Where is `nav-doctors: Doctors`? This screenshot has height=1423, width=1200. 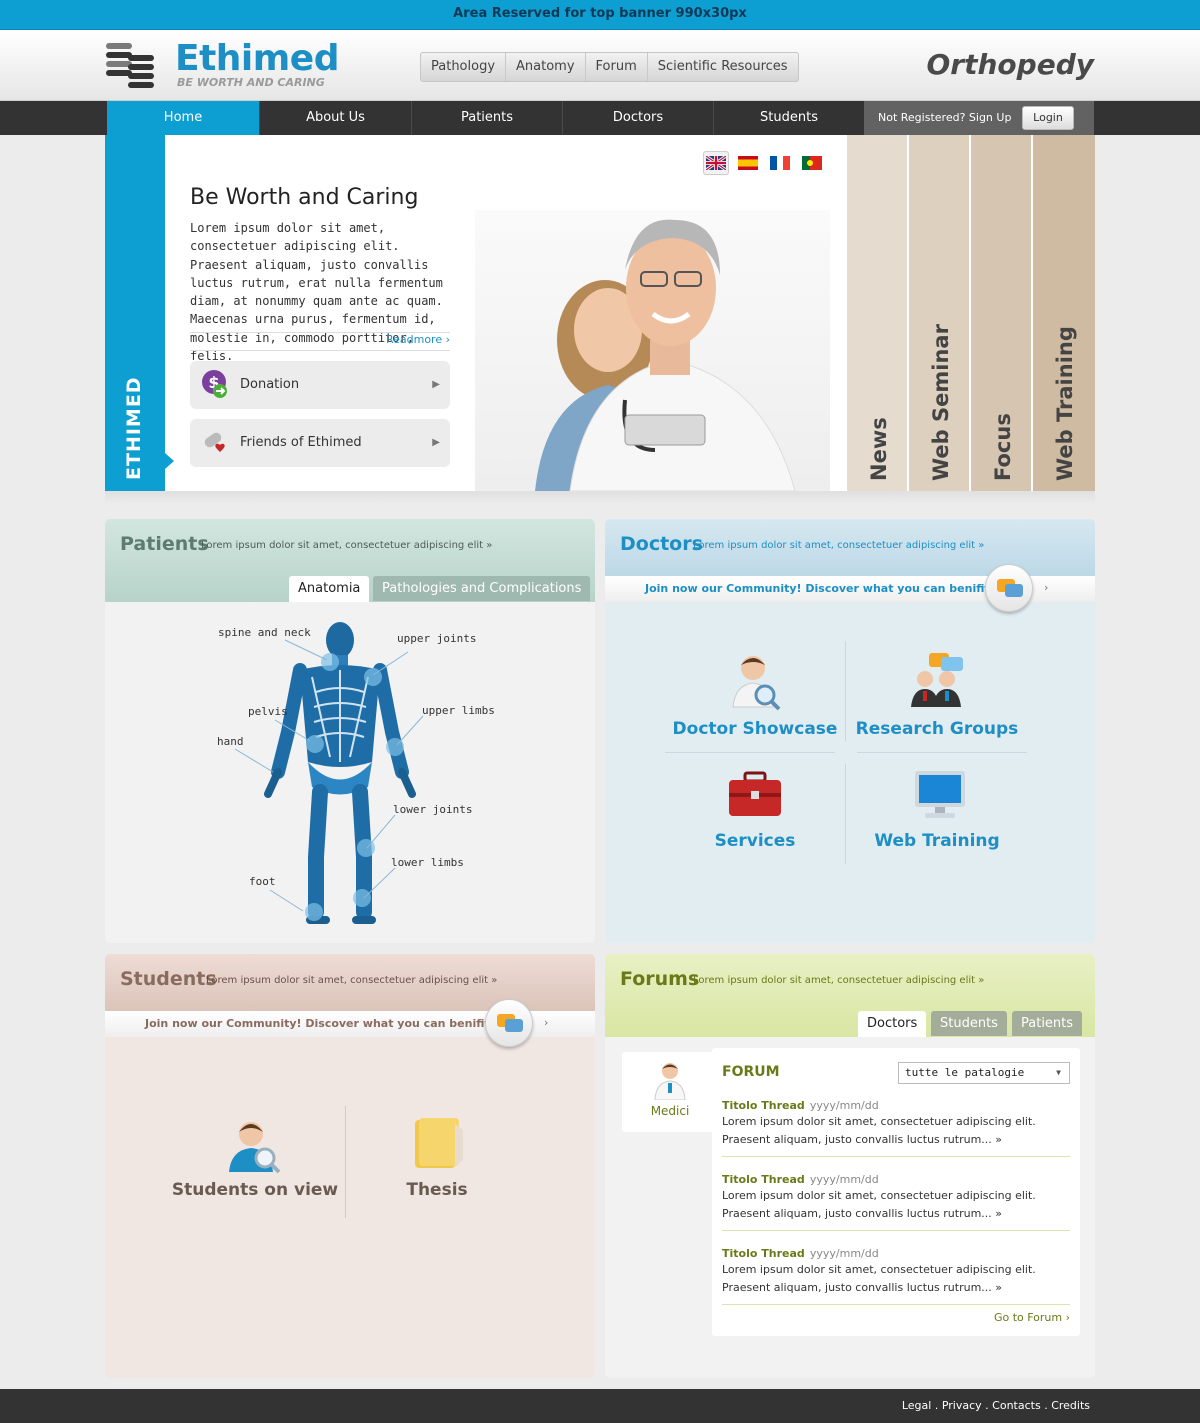 nav-doctors: Doctors is located at coordinates (637, 118).